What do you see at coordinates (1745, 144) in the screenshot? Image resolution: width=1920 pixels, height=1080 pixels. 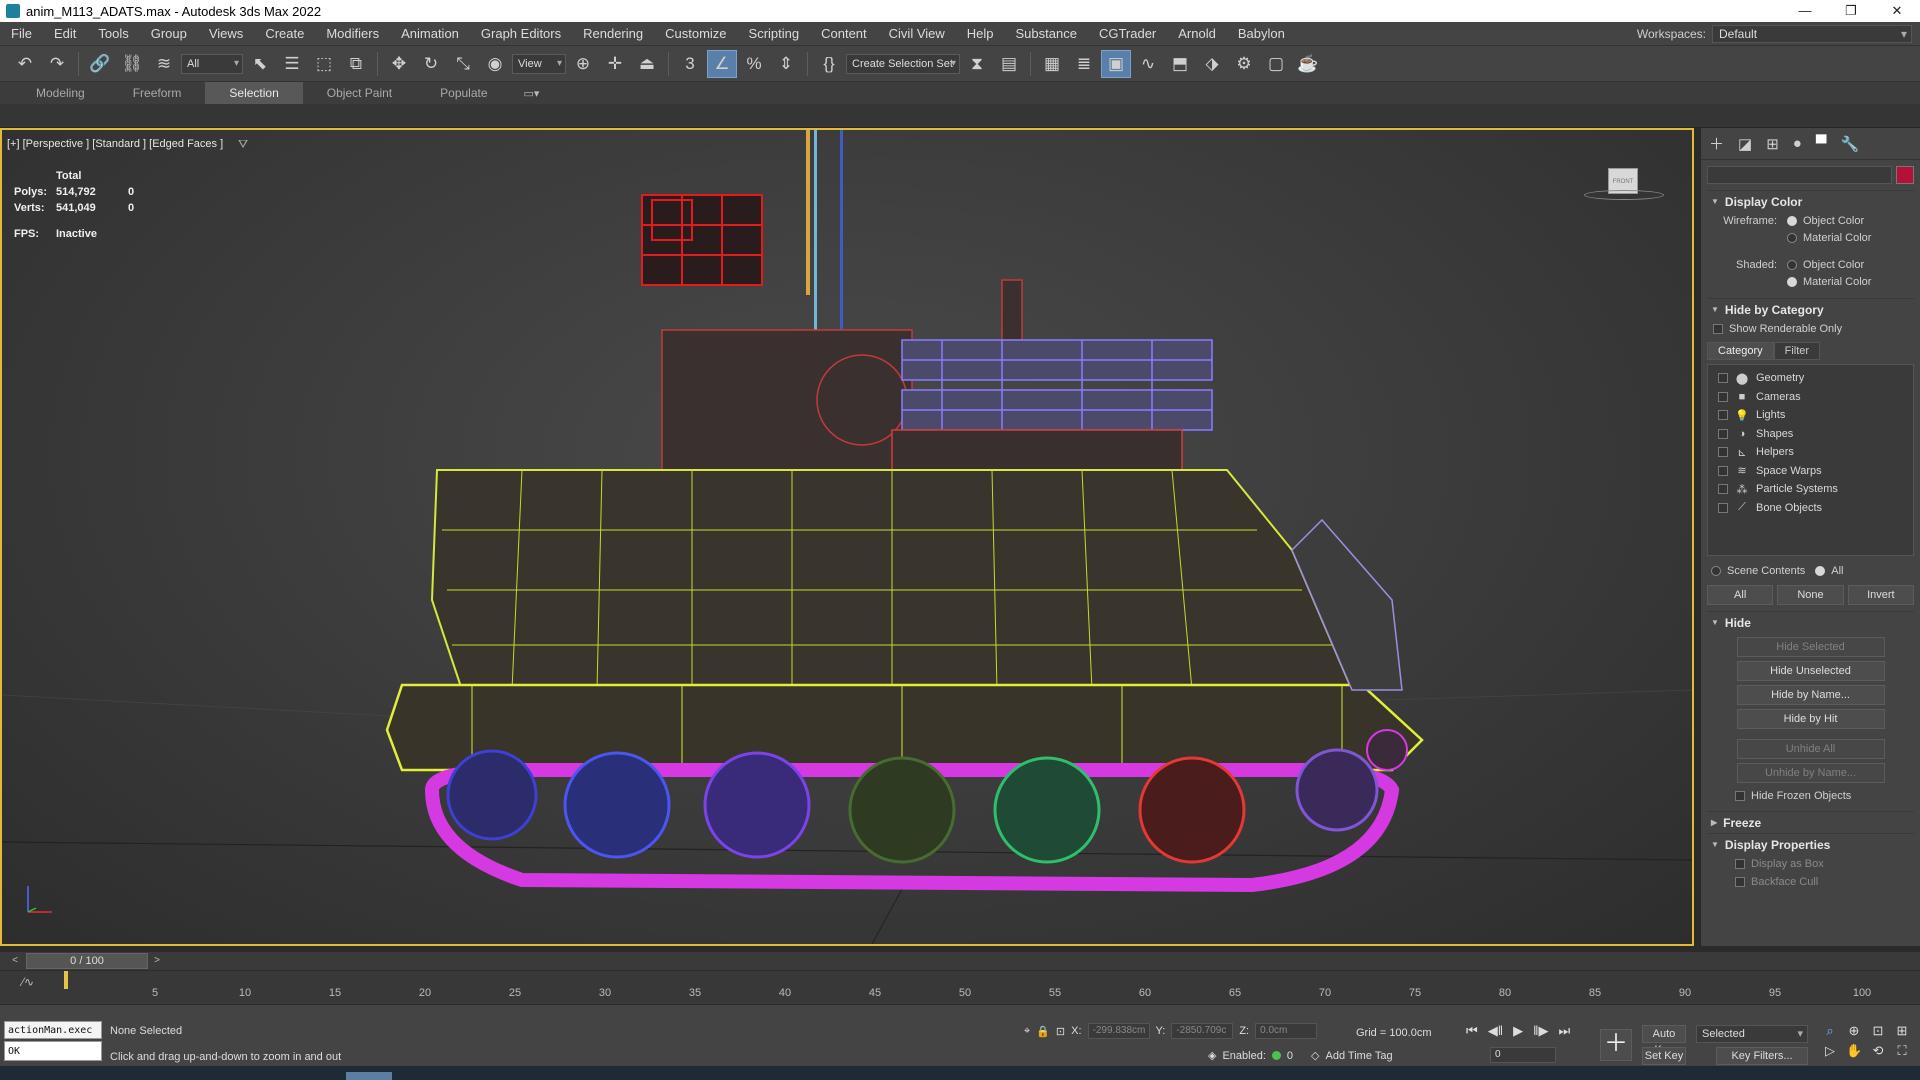 I see `modify-tab-icon: ◪` at bounding box center [1745, 144].